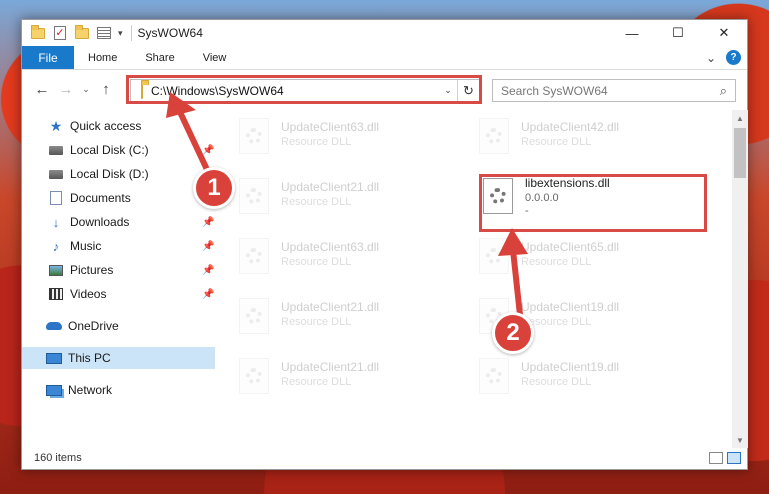 This screenshot has height=494, width=769. Describe the element at coordinates (82, 32) in the screenshot. I see `new-folder-icon` at that location.